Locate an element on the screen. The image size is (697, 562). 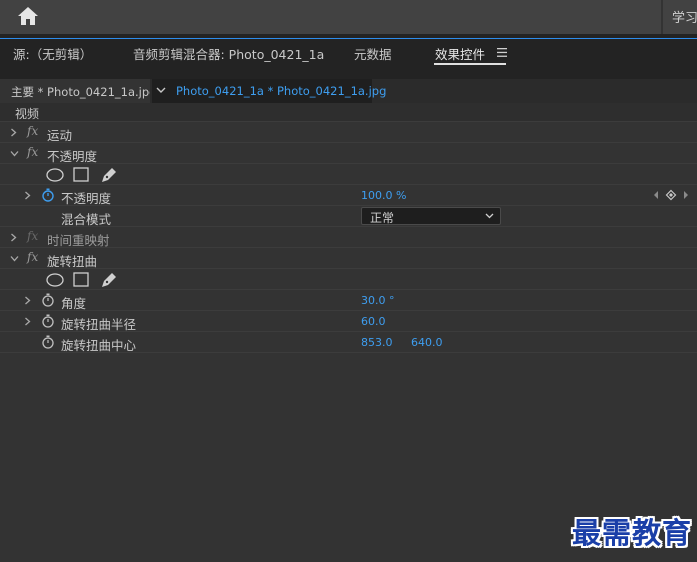
panel-menu-icon is located at coordinates (502, 52).